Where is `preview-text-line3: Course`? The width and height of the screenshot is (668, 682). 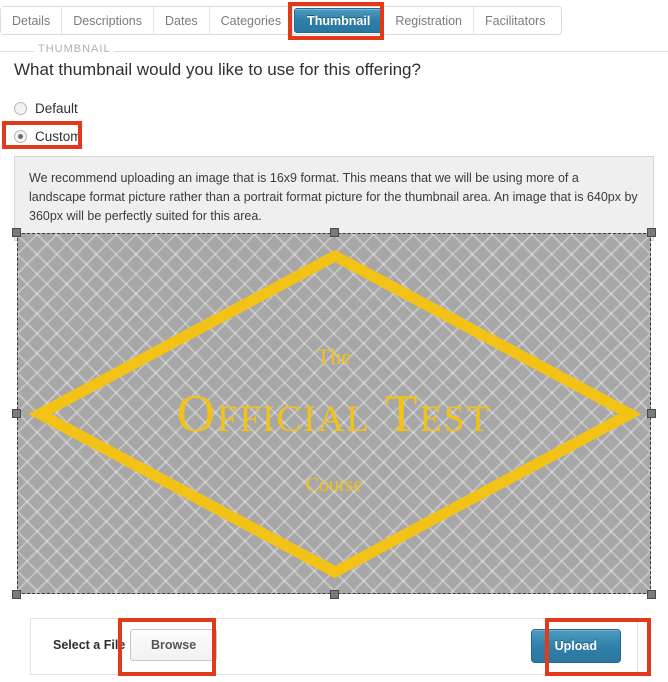 preview-text-line3: Course is located at coordinates (334, 485).